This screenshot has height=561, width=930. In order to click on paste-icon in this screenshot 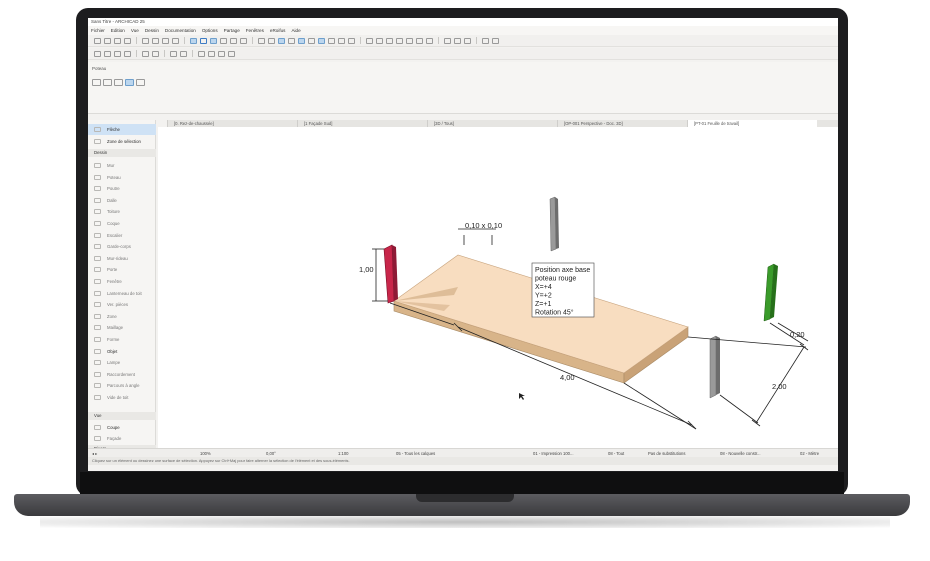, I will do `click(165, 40)`.